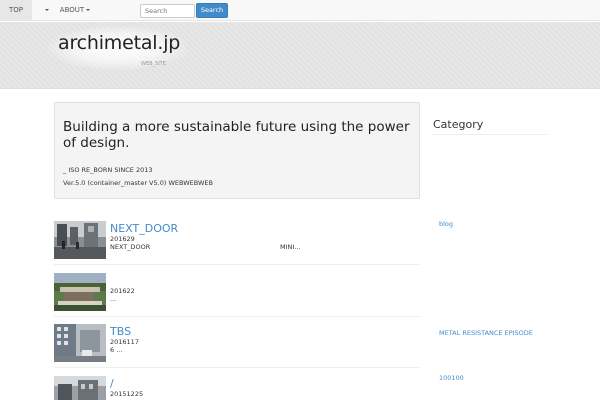 Image resolution: width=600 pixels, height=400 pixels. What do you see at coordinates (127, 394) in the screenshot?
I see `post-date: 20151225` at bounding box center [127, 394].